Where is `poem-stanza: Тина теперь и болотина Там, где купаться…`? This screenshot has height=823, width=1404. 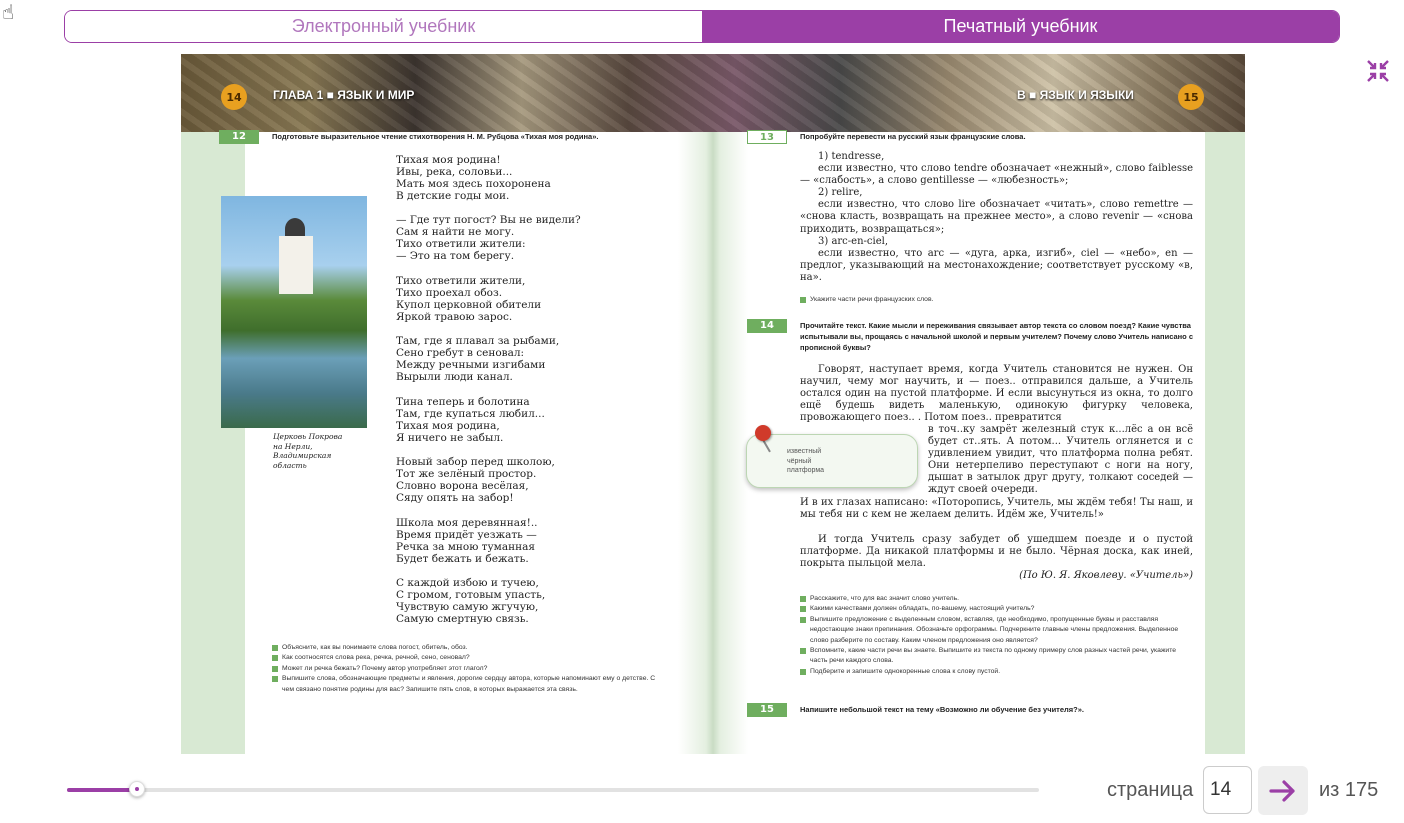
poem-stanza: Тина теперь и болотина Там, где купаться… is located at coordinates (470, 420).